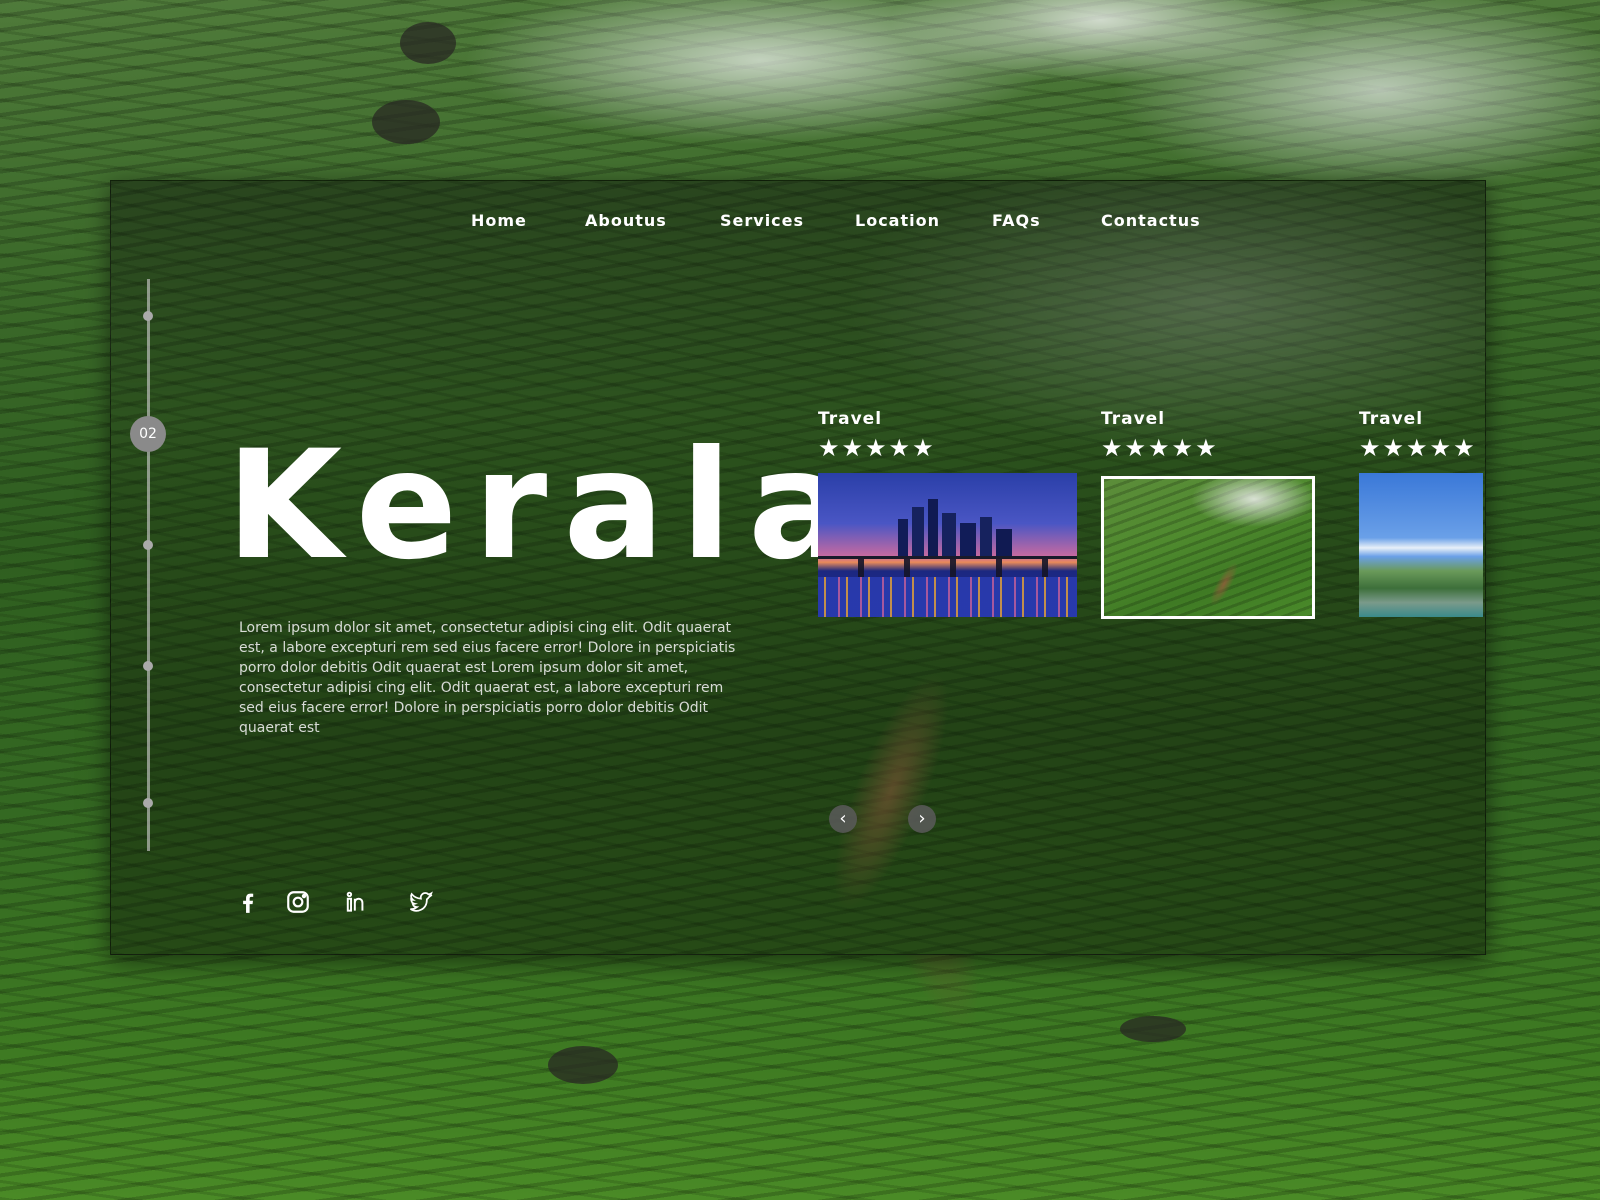 The width and height of the screenshot is (1600, 1200). What do you see at coordinates (891, 772) in the screenshot?
I see `panel-trail` at bounding box center [891, 772].